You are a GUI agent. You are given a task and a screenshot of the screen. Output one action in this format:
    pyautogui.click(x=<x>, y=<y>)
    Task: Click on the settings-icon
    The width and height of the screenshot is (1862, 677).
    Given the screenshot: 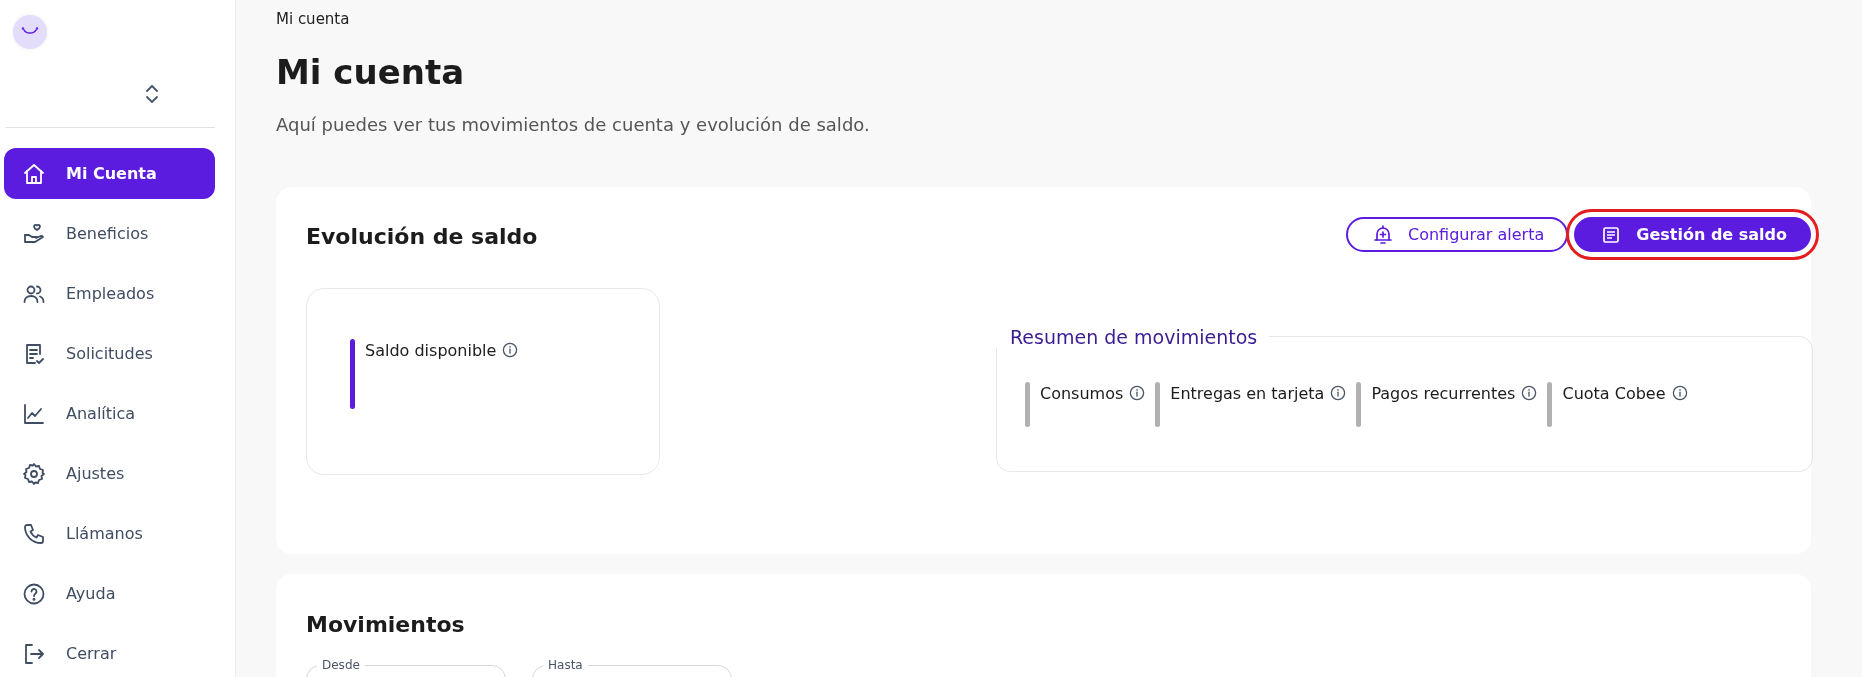 What is the action you would take?
    pyautogui.click(x=34, y=473)
    